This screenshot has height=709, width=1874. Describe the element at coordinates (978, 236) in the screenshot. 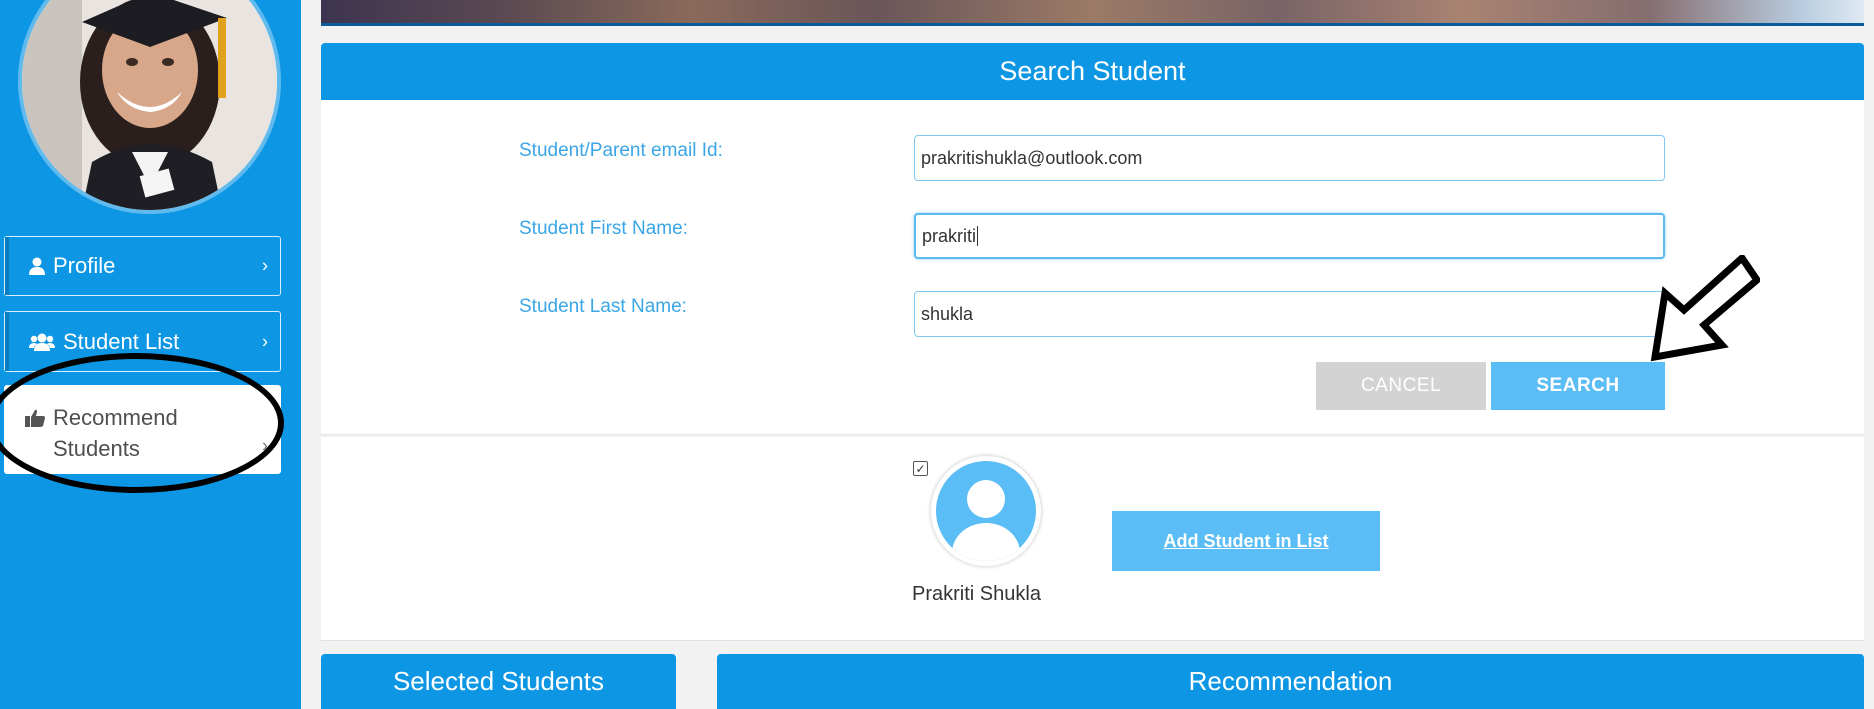

I see `text-cursor` at that location.